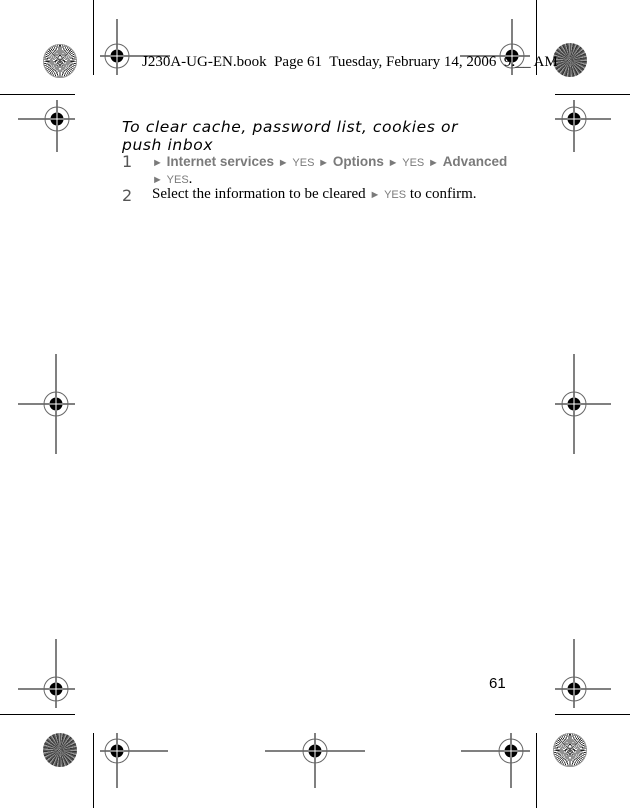 This screenshot has height=808, width=630. I want to click on step-1-suffix: ., so click(190, 179).